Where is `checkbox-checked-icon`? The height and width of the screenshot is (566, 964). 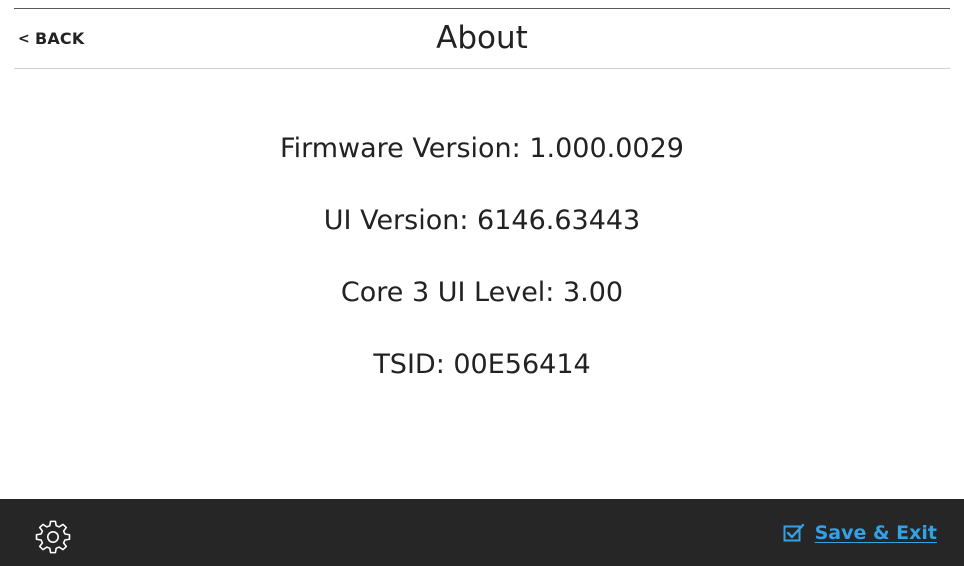
checkbox-checked-icon is located at coordinates (793, 532).